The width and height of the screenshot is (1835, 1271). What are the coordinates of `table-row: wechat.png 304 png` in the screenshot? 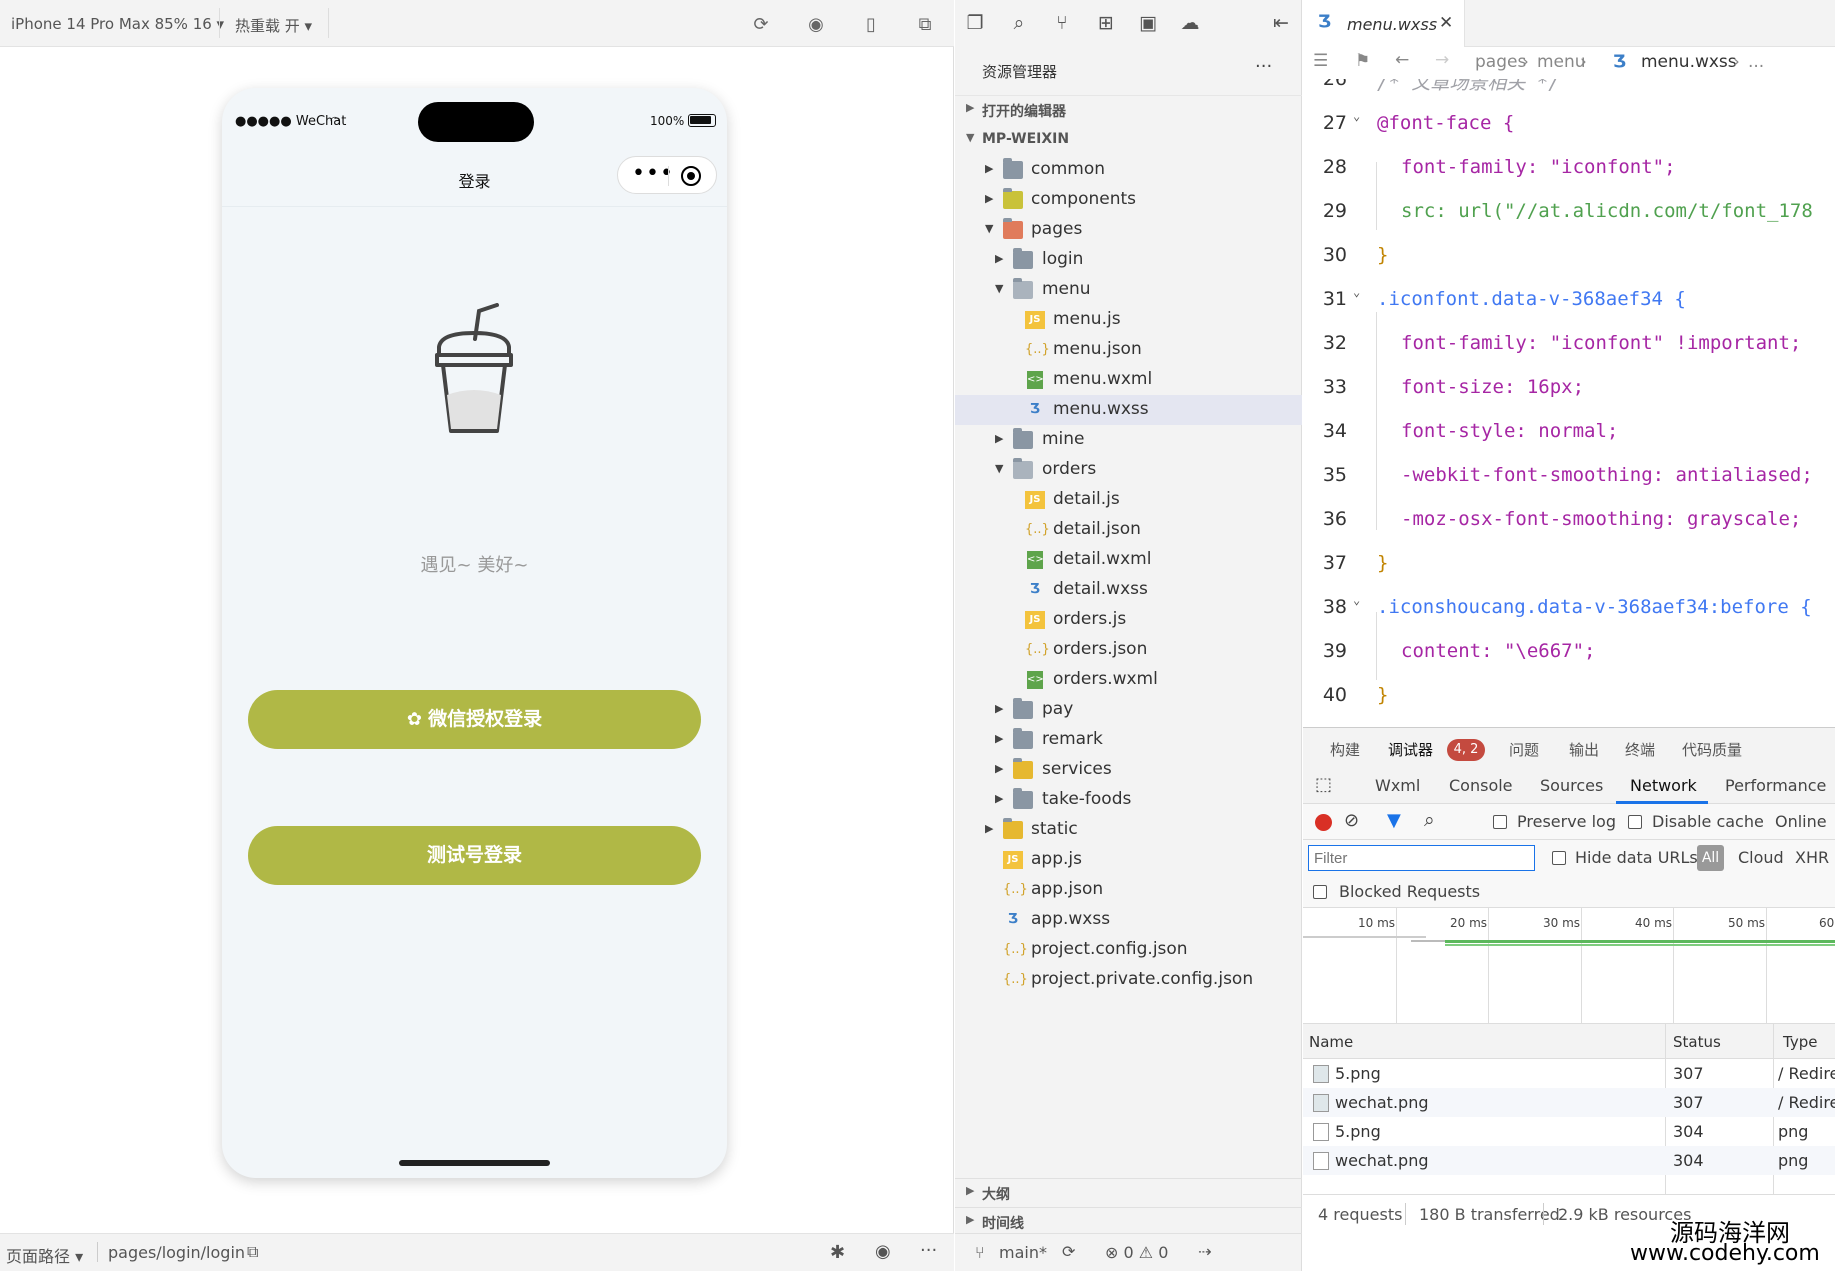 It's located at (1569, 1160).